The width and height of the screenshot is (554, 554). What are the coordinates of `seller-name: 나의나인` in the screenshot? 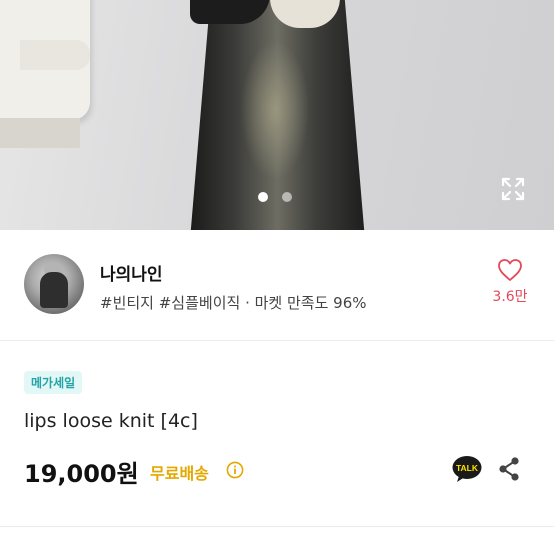 It's located at (131, 272).